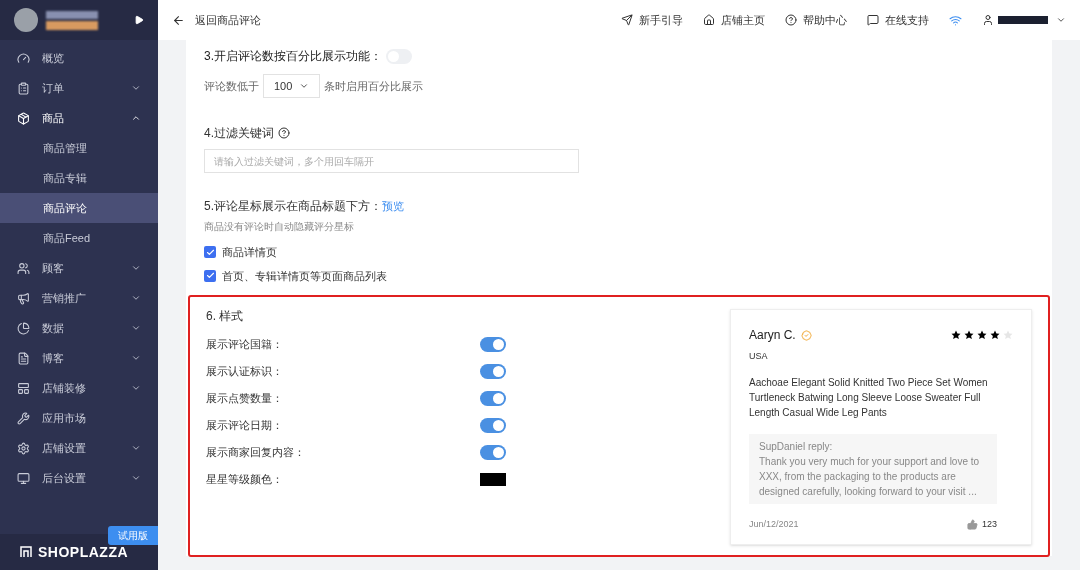 The width and height of the screenshot is (1080, 570). What do you see at coordinates (391, 161) in the screenshot?
I see `keyword-input: 请输入过滤关键词，多个用回车隔开` at bounding box center [391, 161].